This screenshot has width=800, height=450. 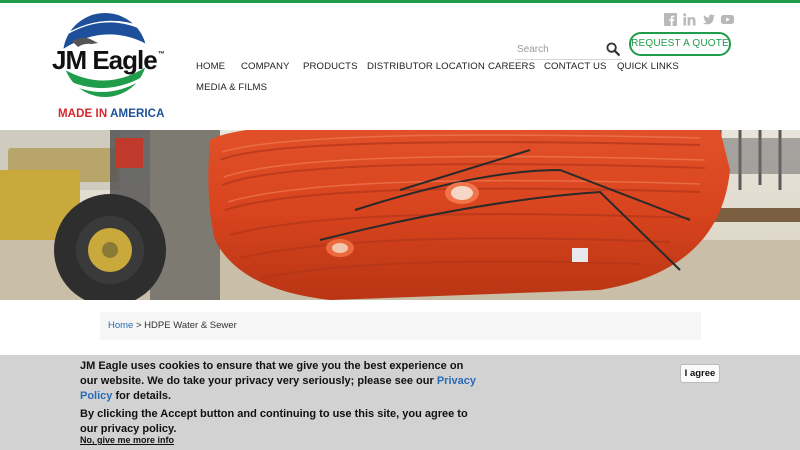 I want to click on nav-home: HOME, so click(x=210, y=66).